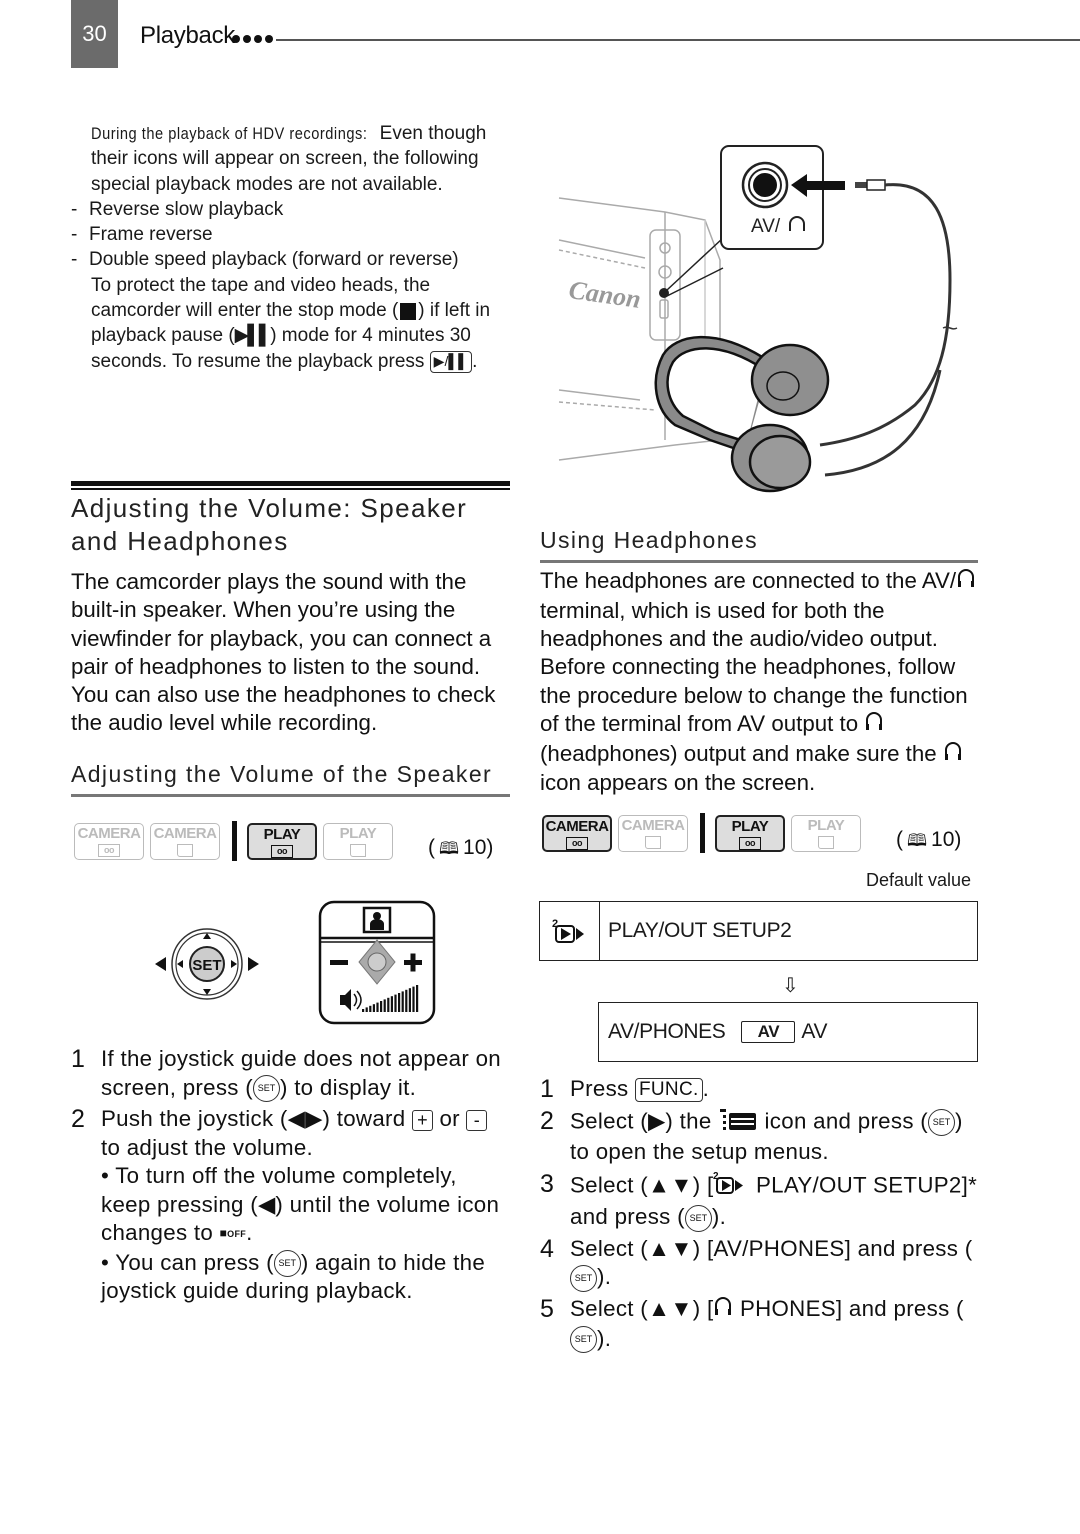  What do you see at coordinates (408, 311) in the screenshot?
I see `stop-icon` at bounding box center [408, 311].